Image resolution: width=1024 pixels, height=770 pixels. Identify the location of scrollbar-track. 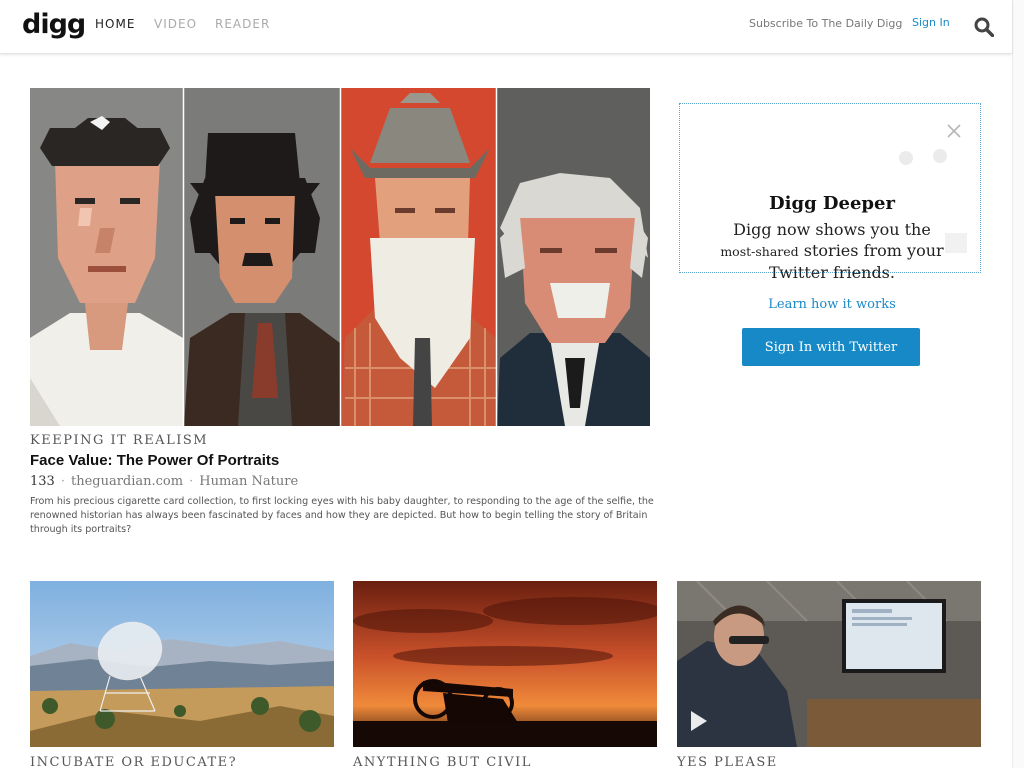
(1018, 384).